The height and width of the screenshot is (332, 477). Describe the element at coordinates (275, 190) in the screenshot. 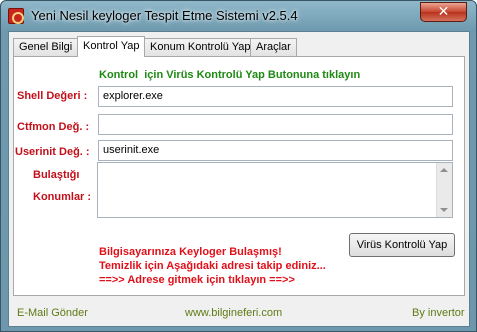

I see `infected-locations-list` at that location.